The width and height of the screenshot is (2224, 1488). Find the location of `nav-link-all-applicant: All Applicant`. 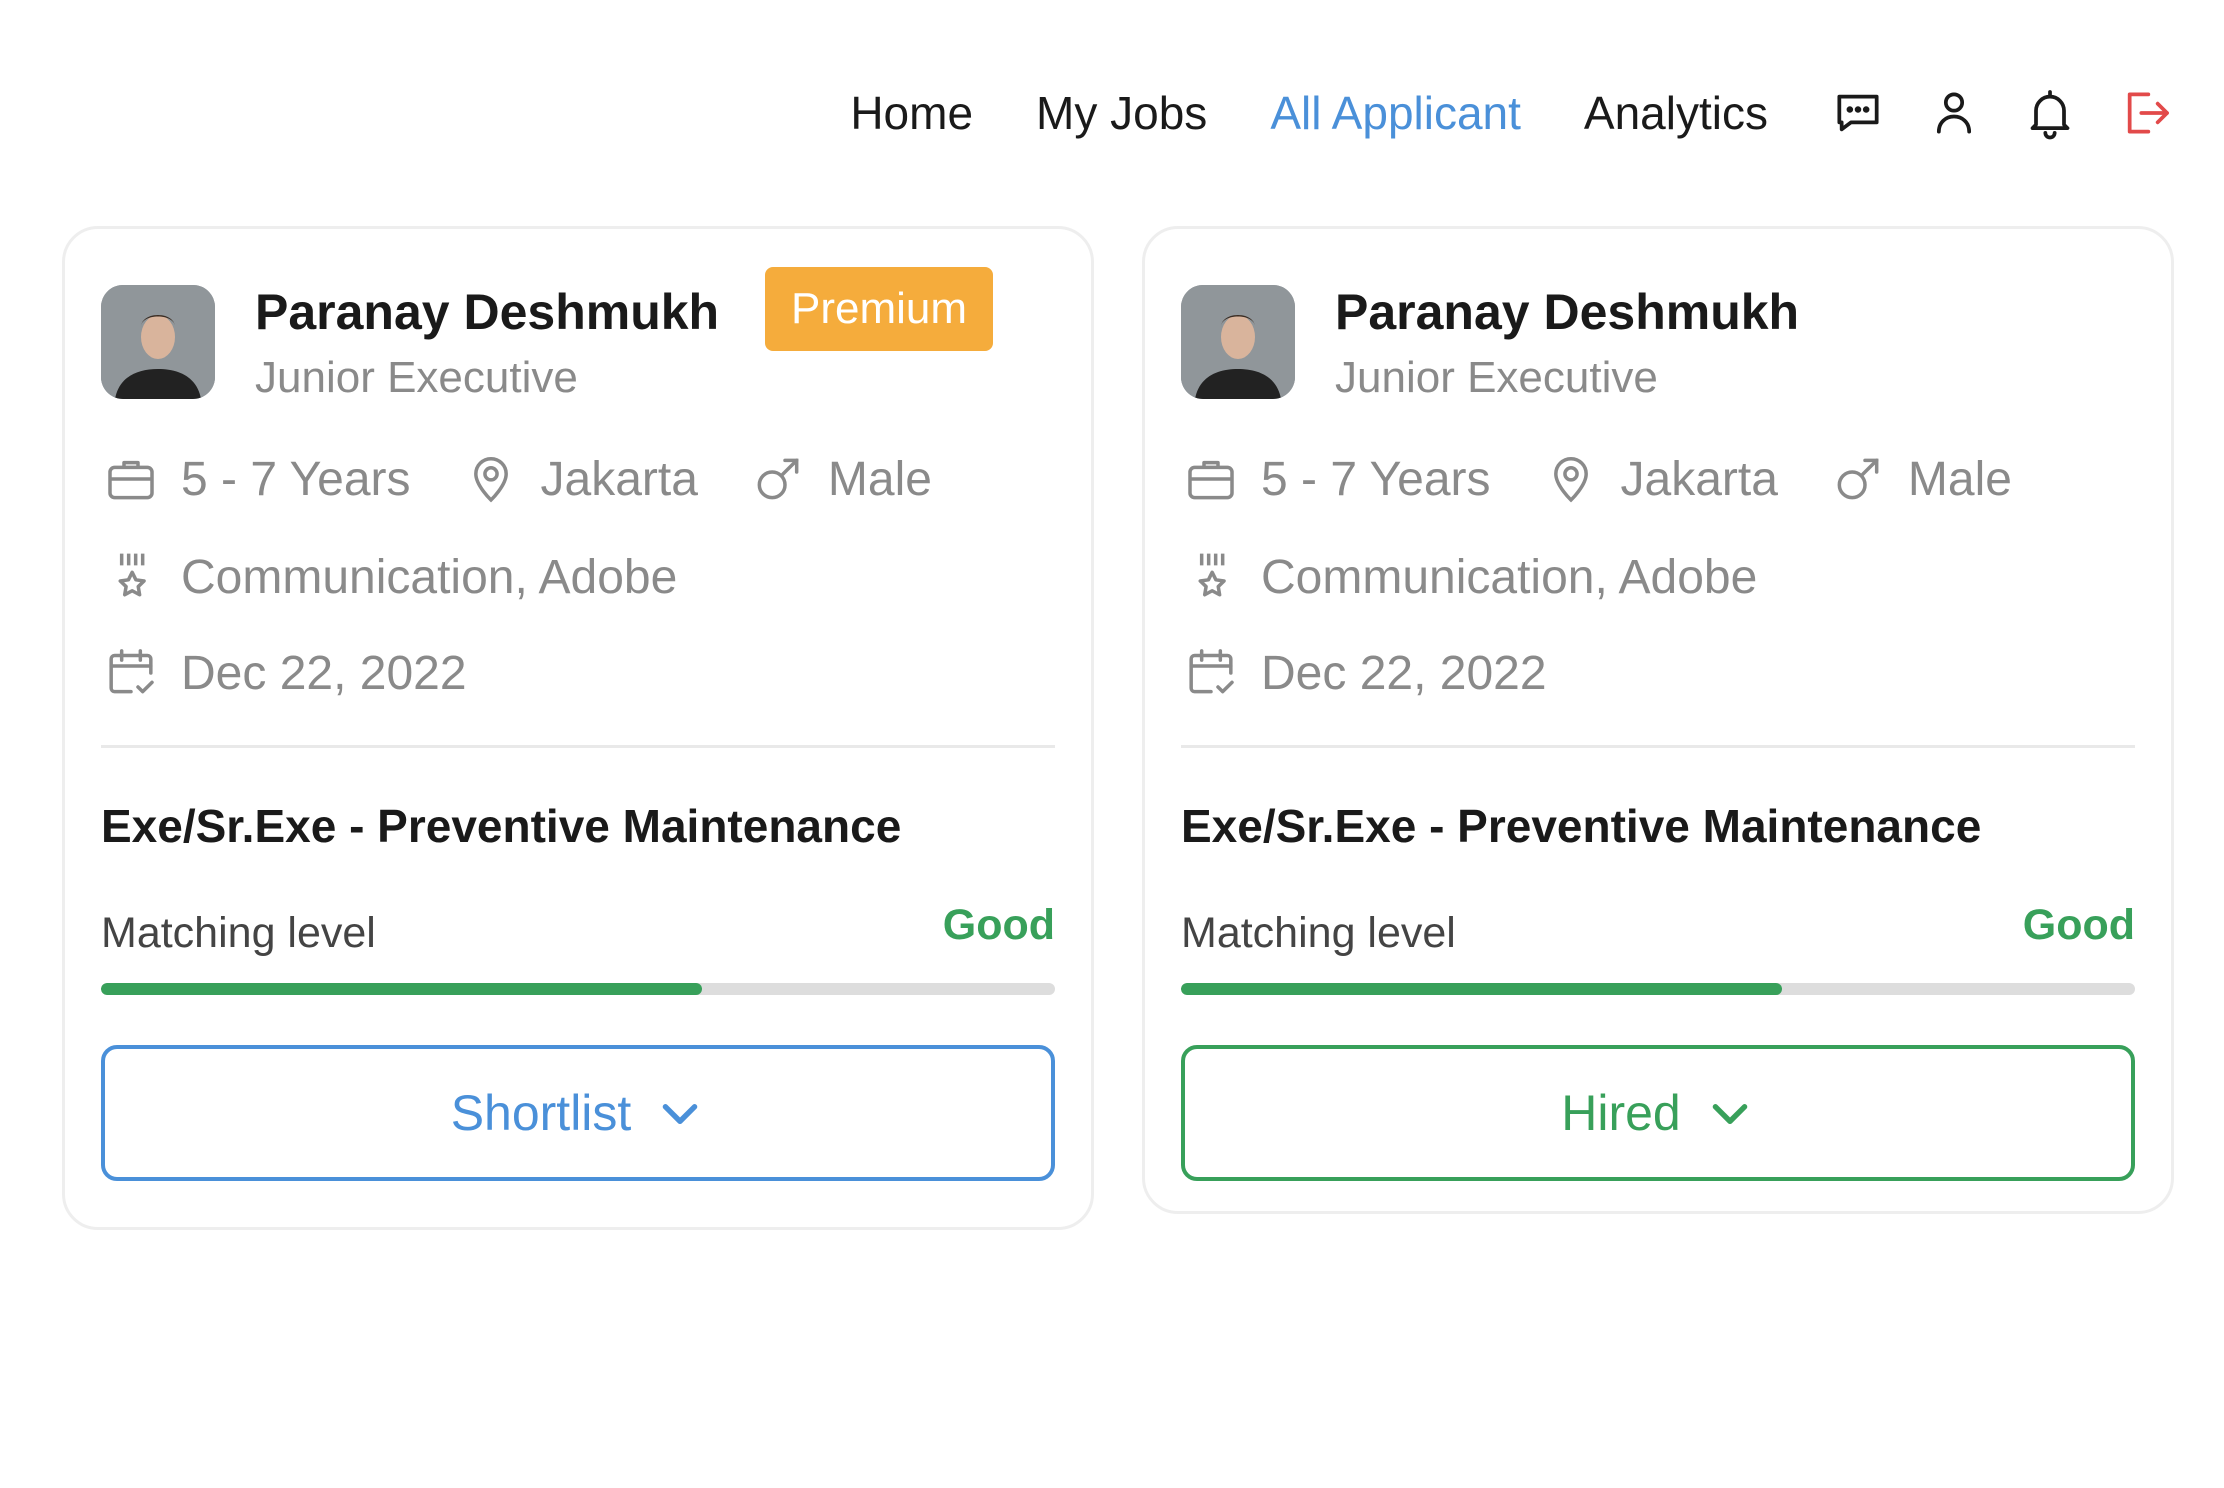

nav-link-all-applicant: All Applicant is located at coordinates (1395, 113).